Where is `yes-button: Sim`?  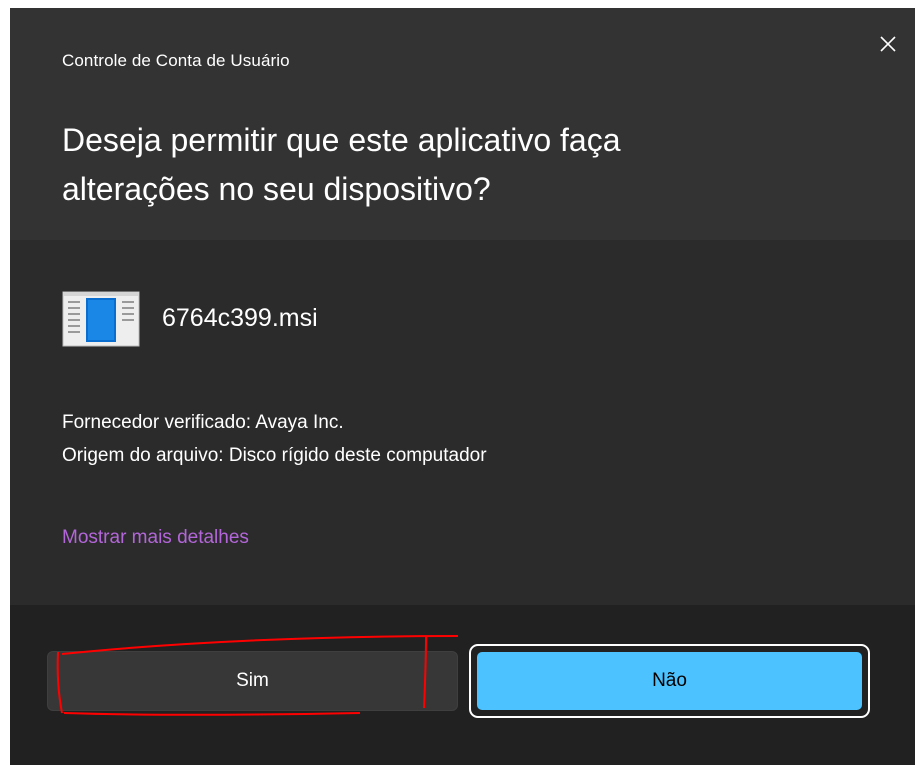 yes-button: Sim is located at coordinates (252, 681).